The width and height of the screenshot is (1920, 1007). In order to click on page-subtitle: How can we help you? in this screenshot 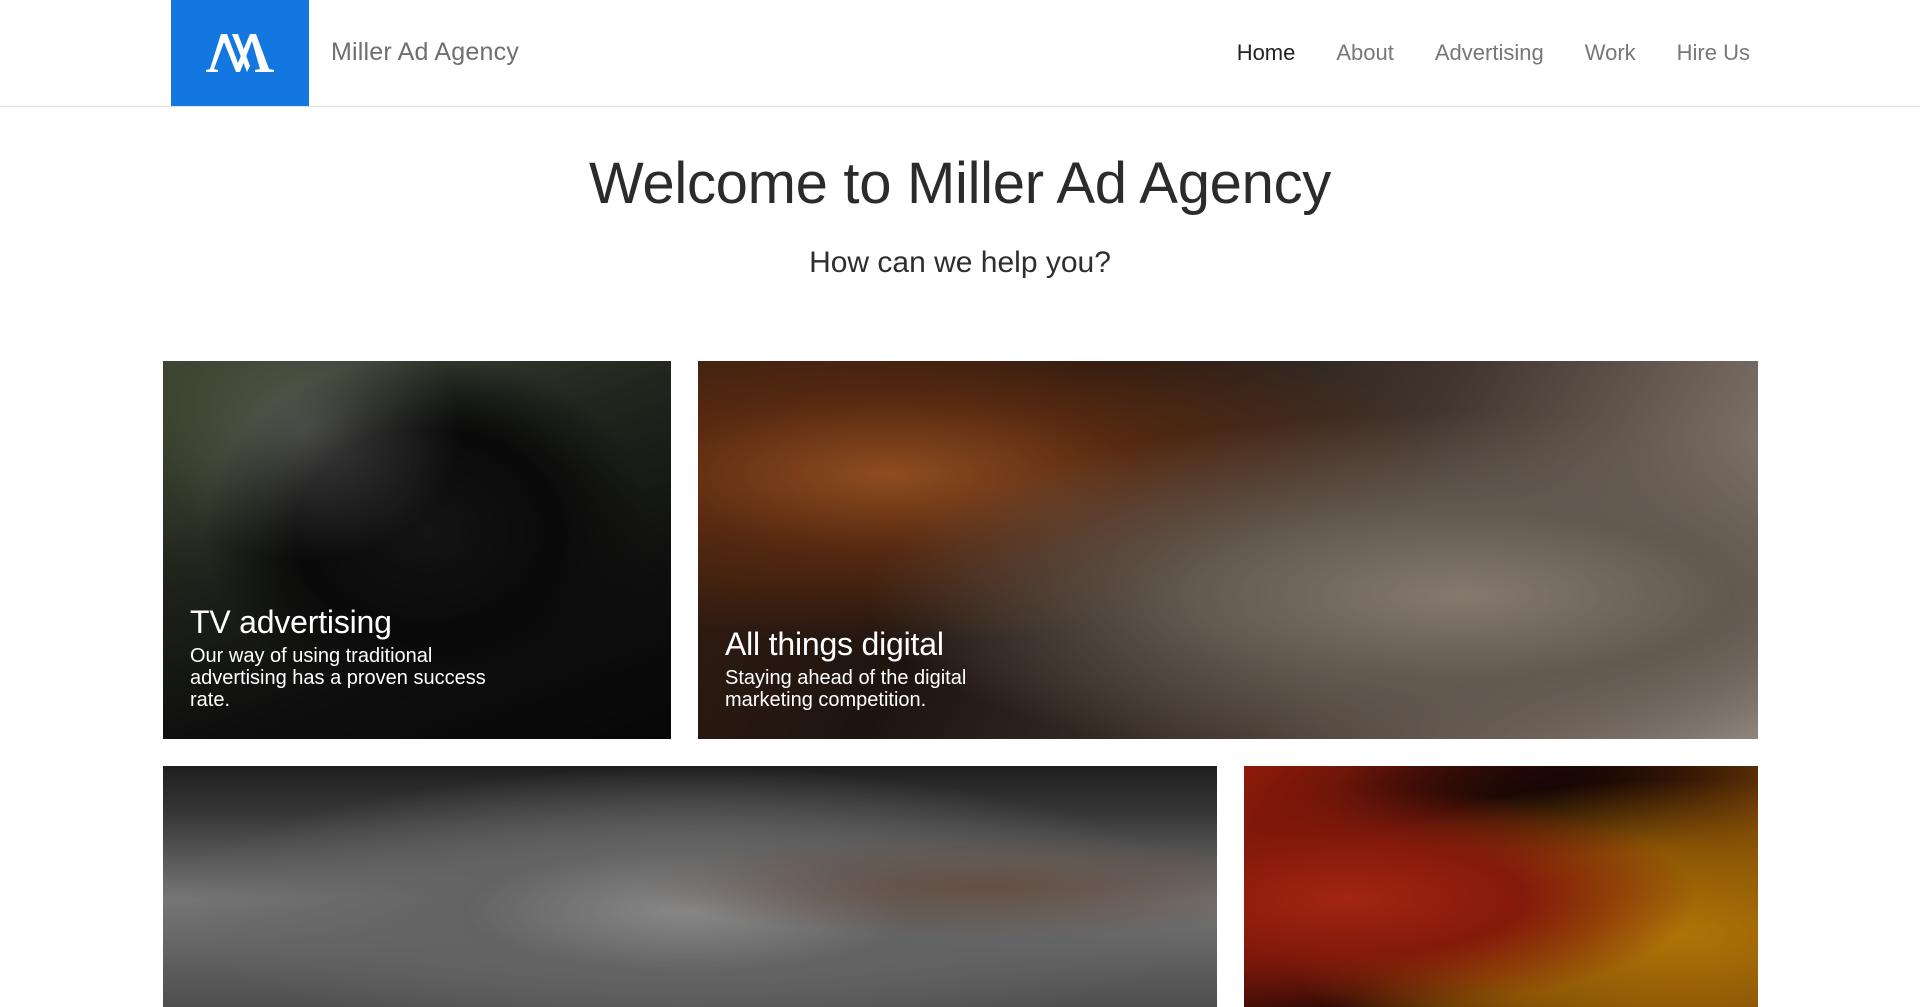, I will do `click(960, 262)`.